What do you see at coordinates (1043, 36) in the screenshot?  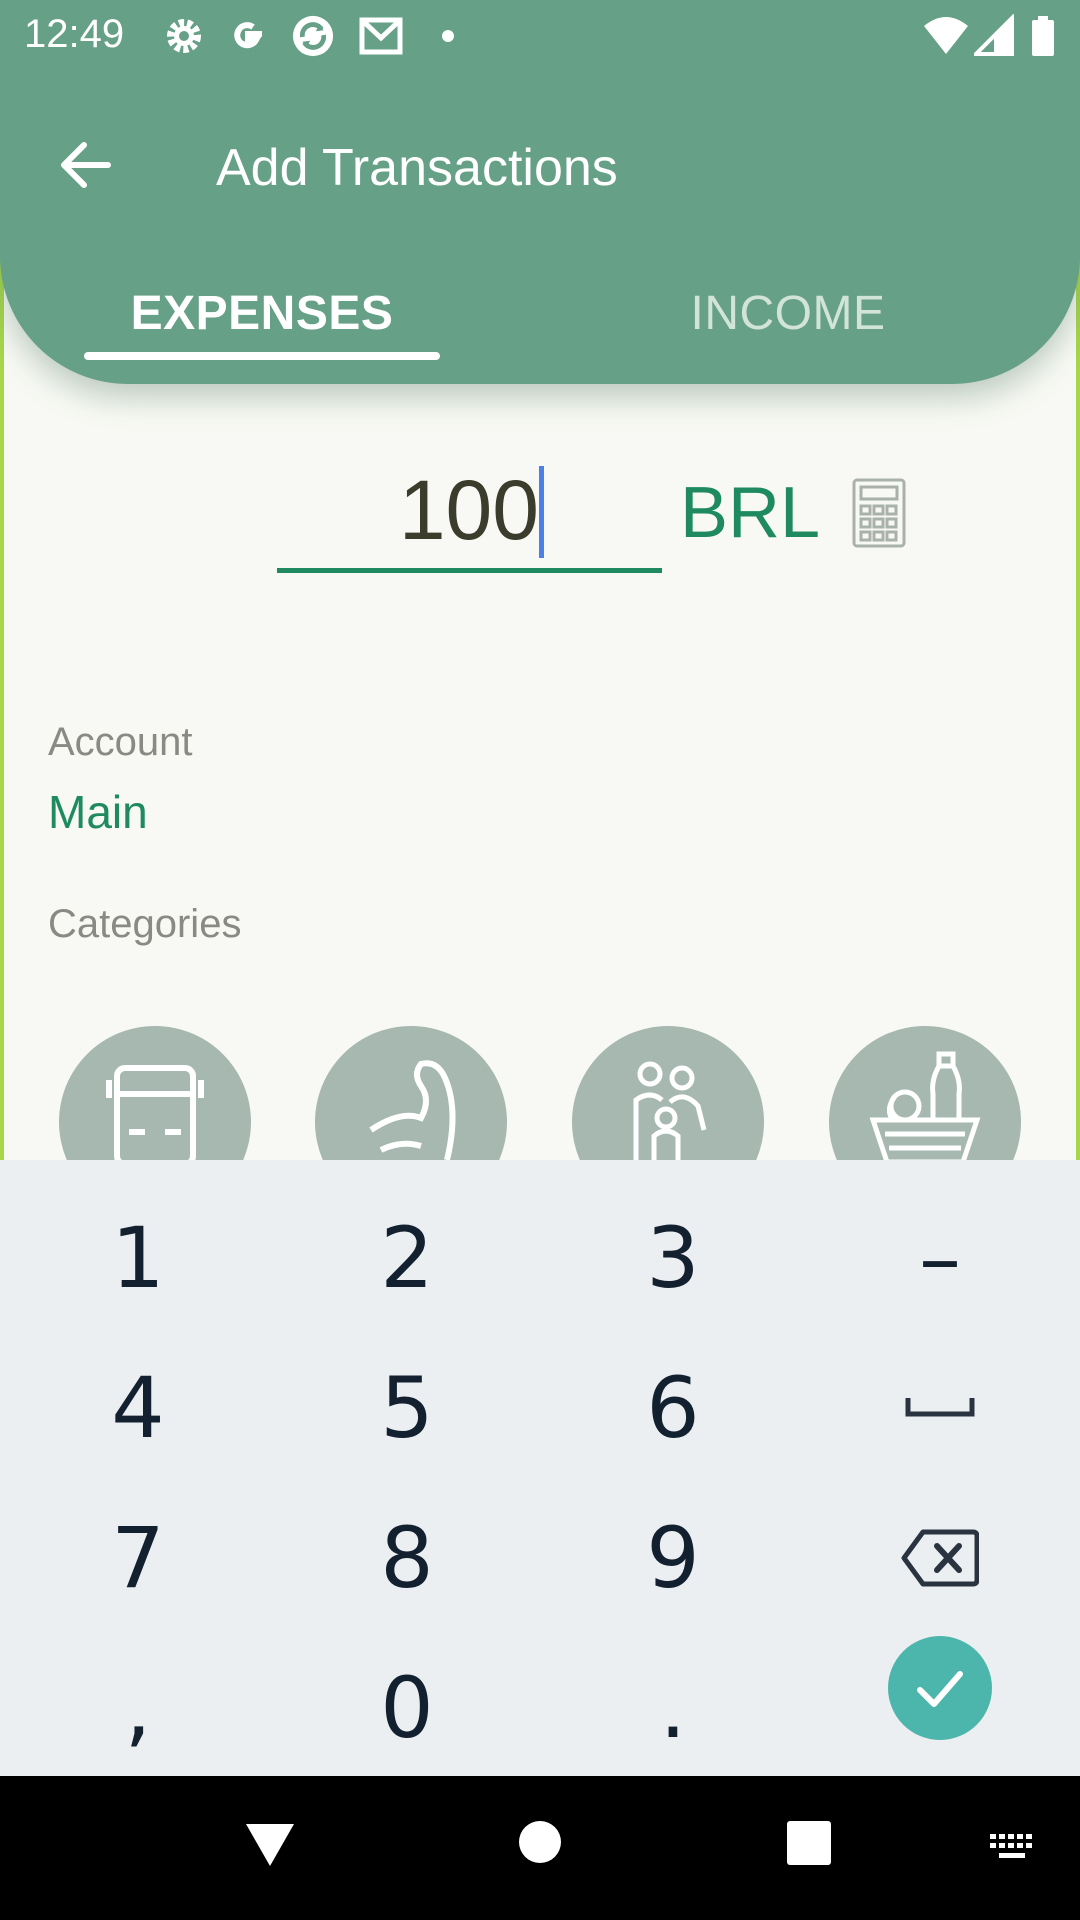 I see `battery-icon` at bounding box center [1043, 36].